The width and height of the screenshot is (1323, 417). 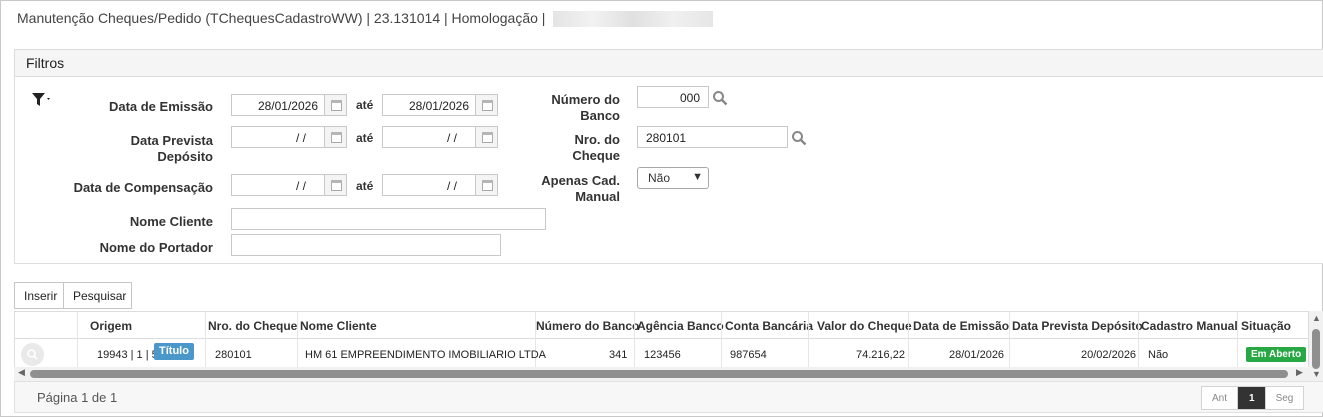 What do you see at coordinates (1299, 372) in the screenshot?
I see `scroll-right-icon: ▶` at bounding box center [1299, 372].